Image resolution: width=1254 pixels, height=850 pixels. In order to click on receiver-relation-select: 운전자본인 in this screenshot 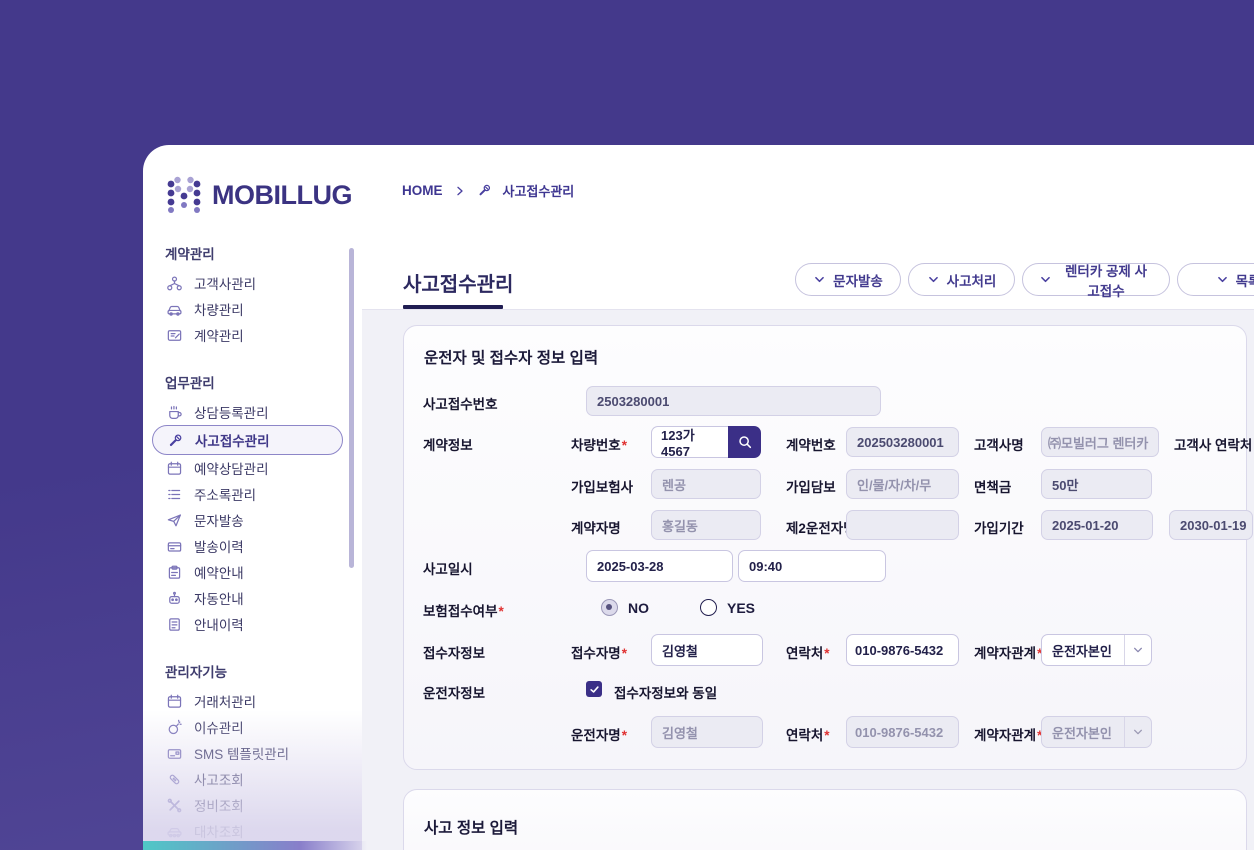, I will do `click(1096, 650)`.